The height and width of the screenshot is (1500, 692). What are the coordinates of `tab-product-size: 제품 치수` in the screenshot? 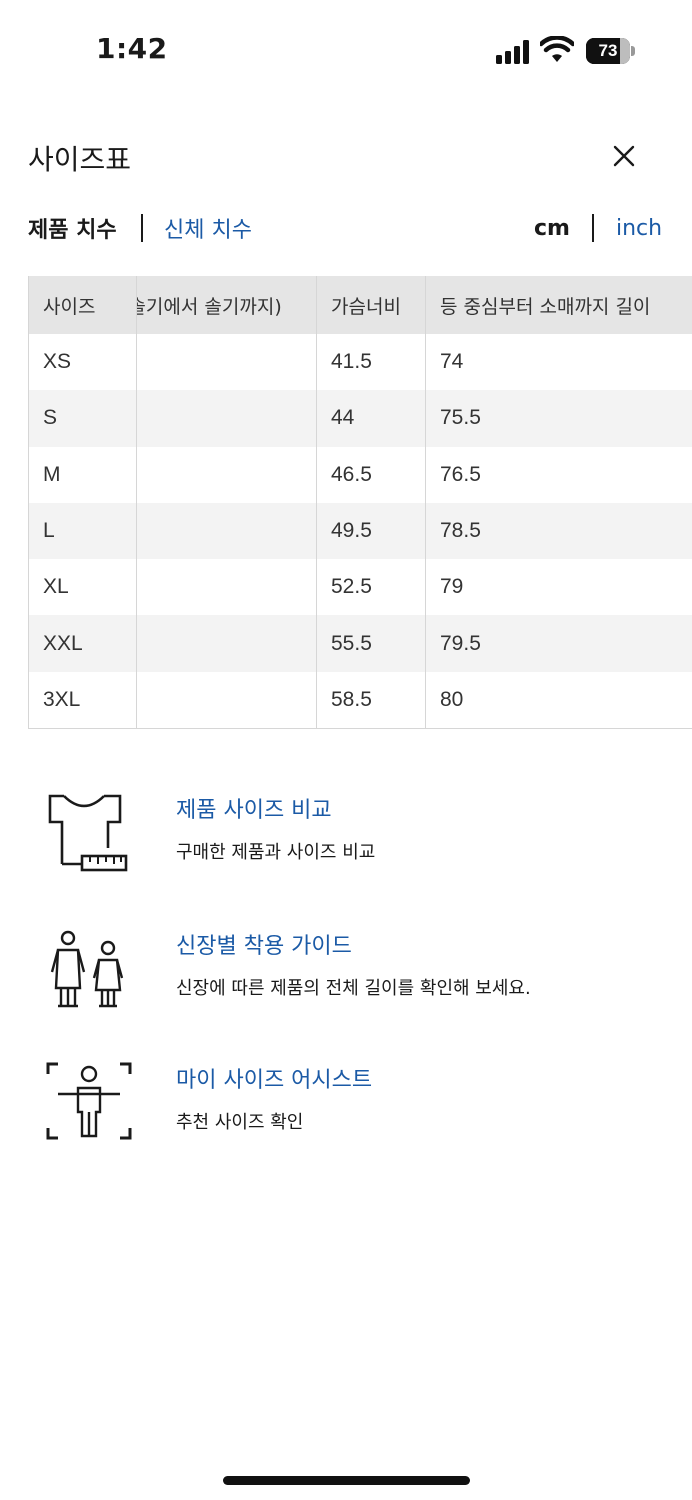 It's located at (72, 228).